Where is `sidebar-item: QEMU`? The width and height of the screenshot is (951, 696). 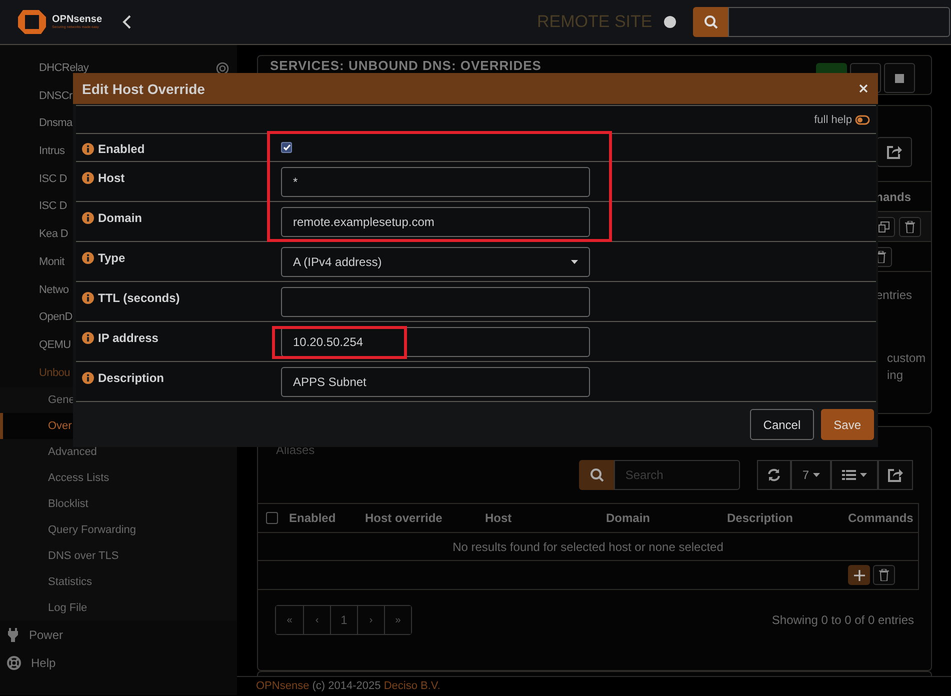
sidebar-item: QEMU is located at coordinates (35, 346).